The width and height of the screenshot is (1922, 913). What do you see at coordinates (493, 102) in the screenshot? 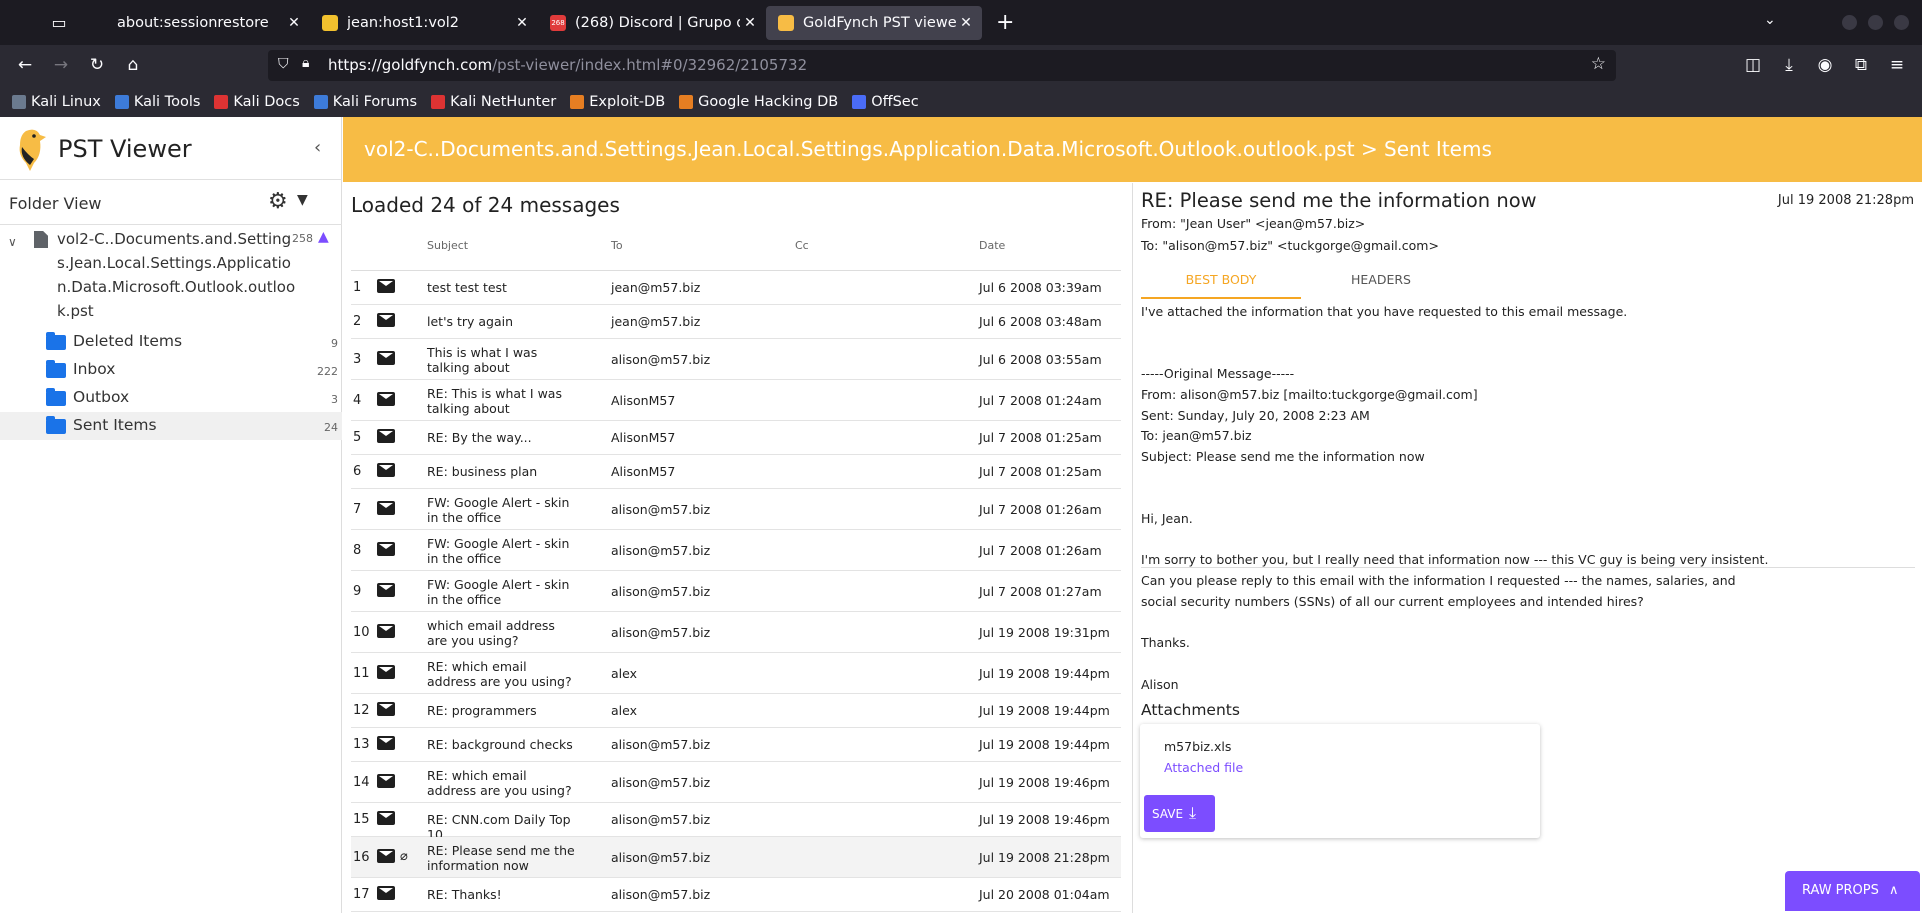
I see `bookmark-kali-nethunter: Kali NetHunter` at bounding box center [493, 102].